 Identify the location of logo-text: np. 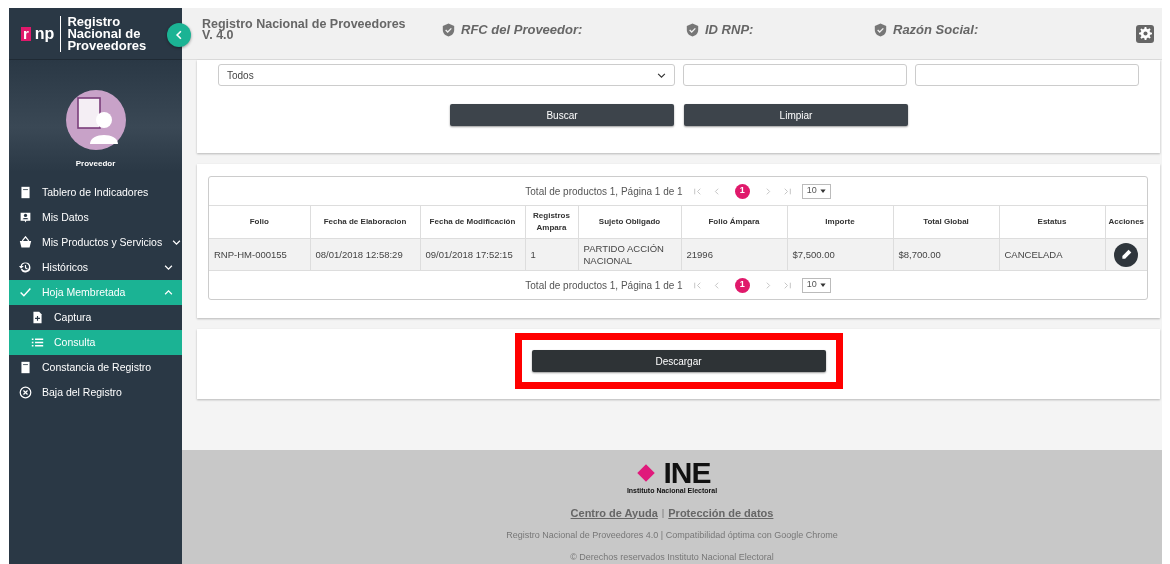
(44, 33).